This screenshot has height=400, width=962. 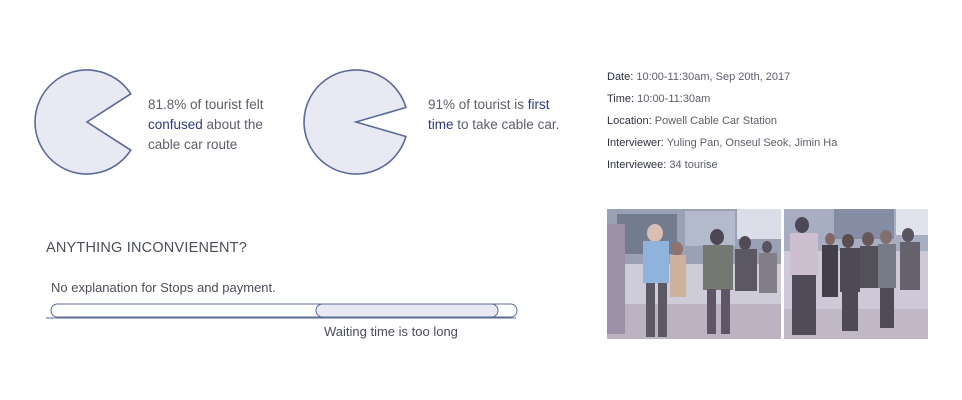 I want to click on info-location-value: Powell Cable Car Station, so click(x=714, y=121).